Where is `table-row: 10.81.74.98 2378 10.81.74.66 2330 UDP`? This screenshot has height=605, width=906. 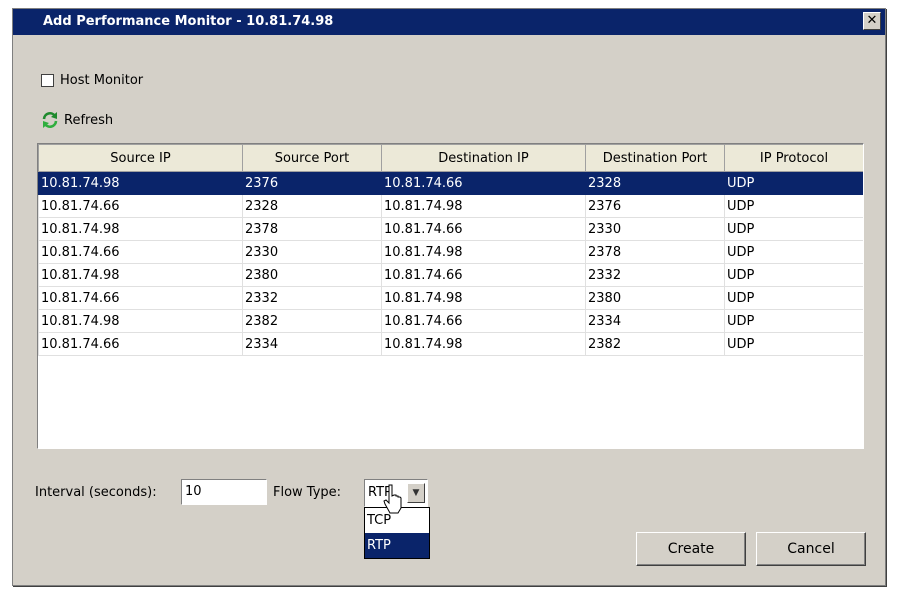 table-row: 10.81.74.98 2378 10.81.74.66 2330 UDP is located at coordinates (450, 229).